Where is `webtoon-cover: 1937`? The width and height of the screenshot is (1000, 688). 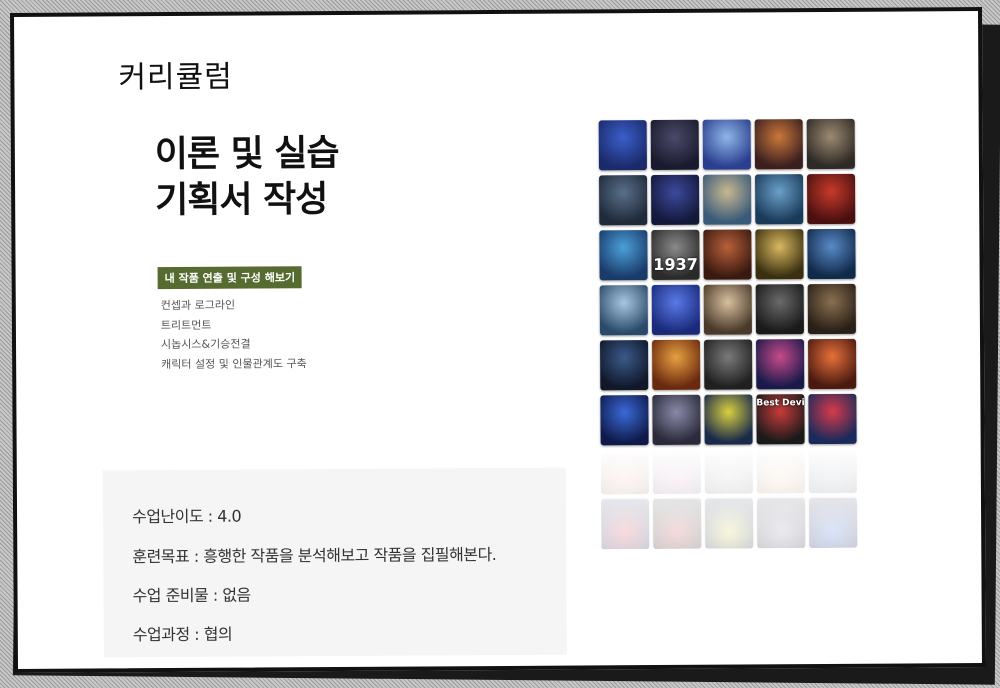
webtoon-cover: 1937 is located at coordinates (675, 255).